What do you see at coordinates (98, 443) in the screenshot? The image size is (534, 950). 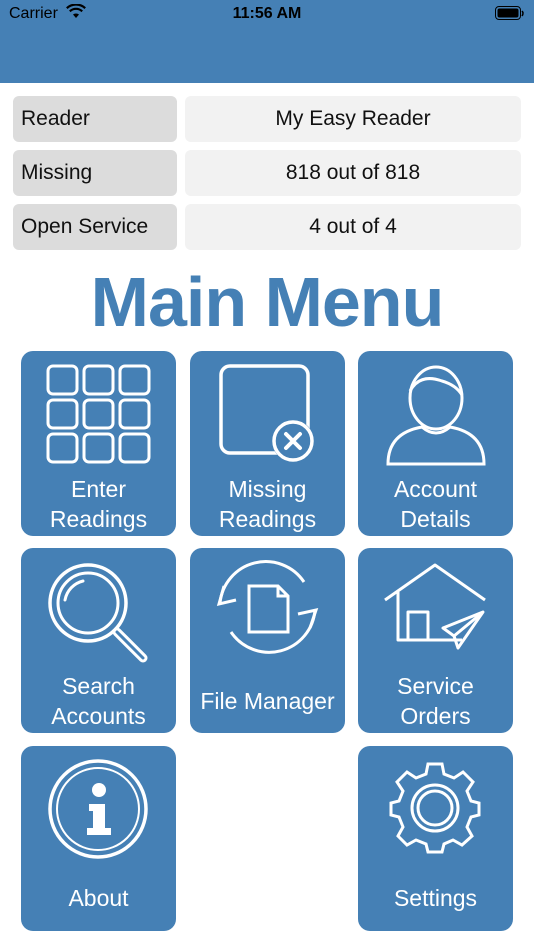 I see `enter-readings-button: Enter Readings` at bounding box center [98, 443].